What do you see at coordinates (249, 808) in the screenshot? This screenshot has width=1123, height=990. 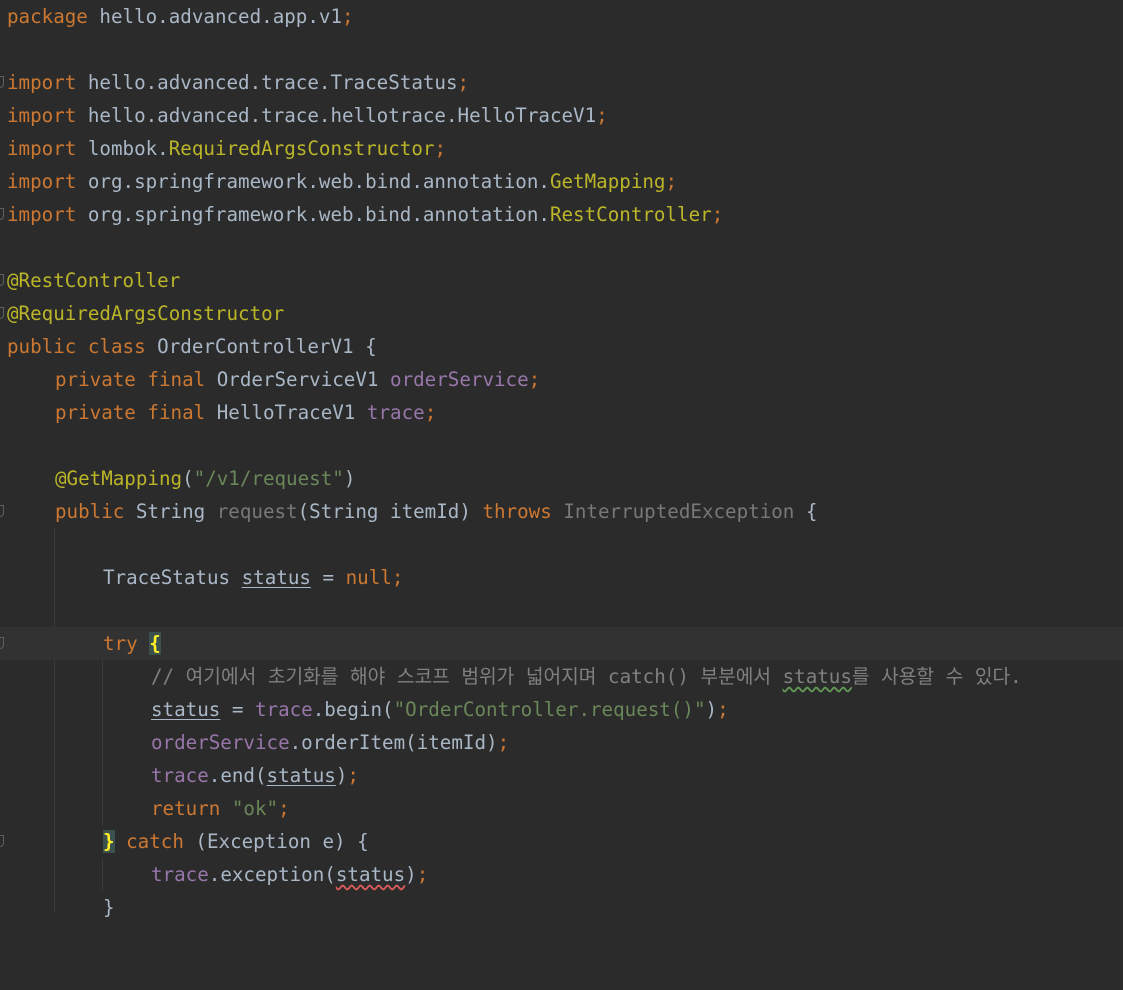 I see `string-ok: "ok"` at bounding box center [249, 808].